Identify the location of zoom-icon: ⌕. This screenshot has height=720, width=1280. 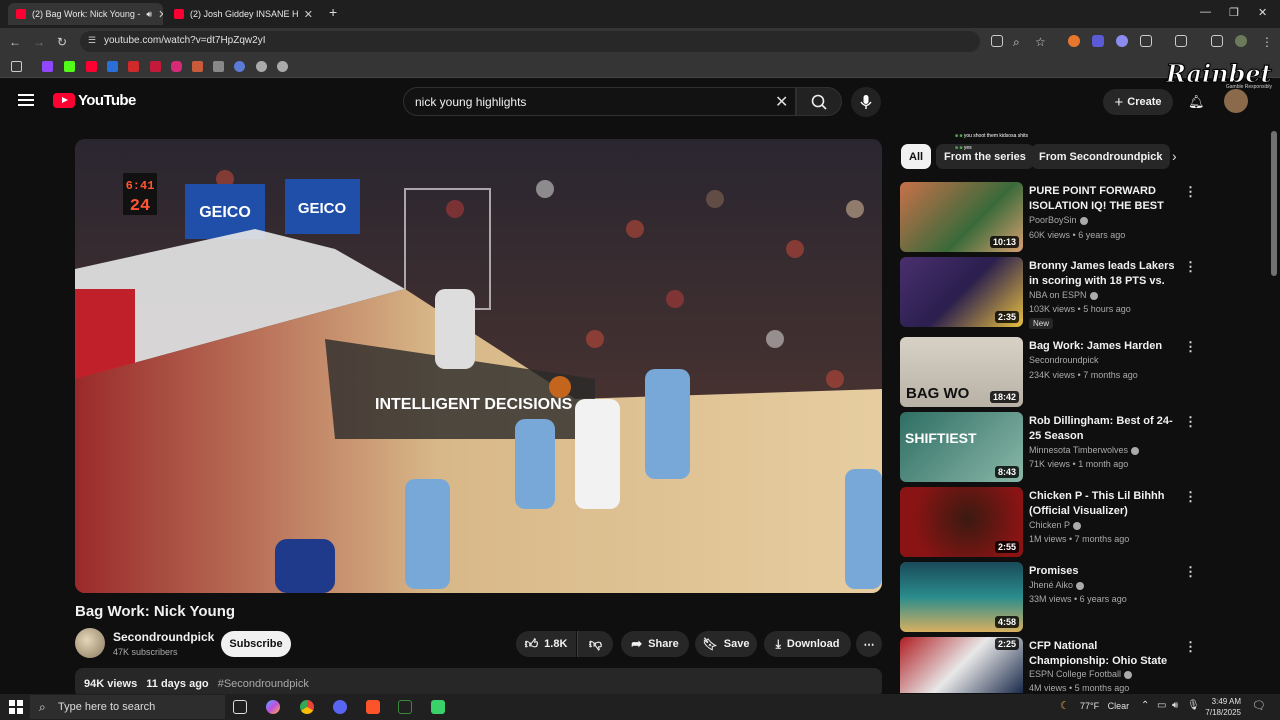
(1016, 42).